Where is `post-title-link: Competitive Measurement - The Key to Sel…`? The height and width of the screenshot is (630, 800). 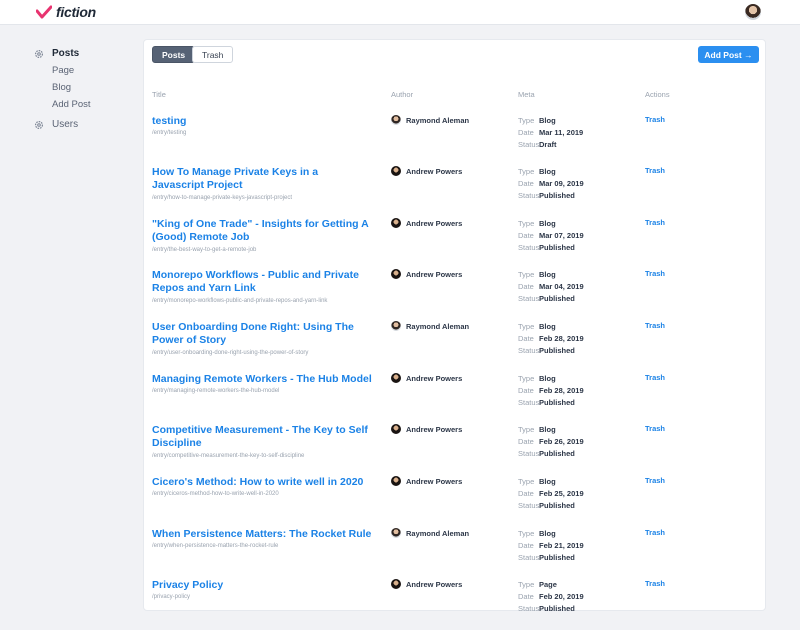 post-title-link: Competitive Measurement - The Key to Sel… is located at coordinates (262, 437).